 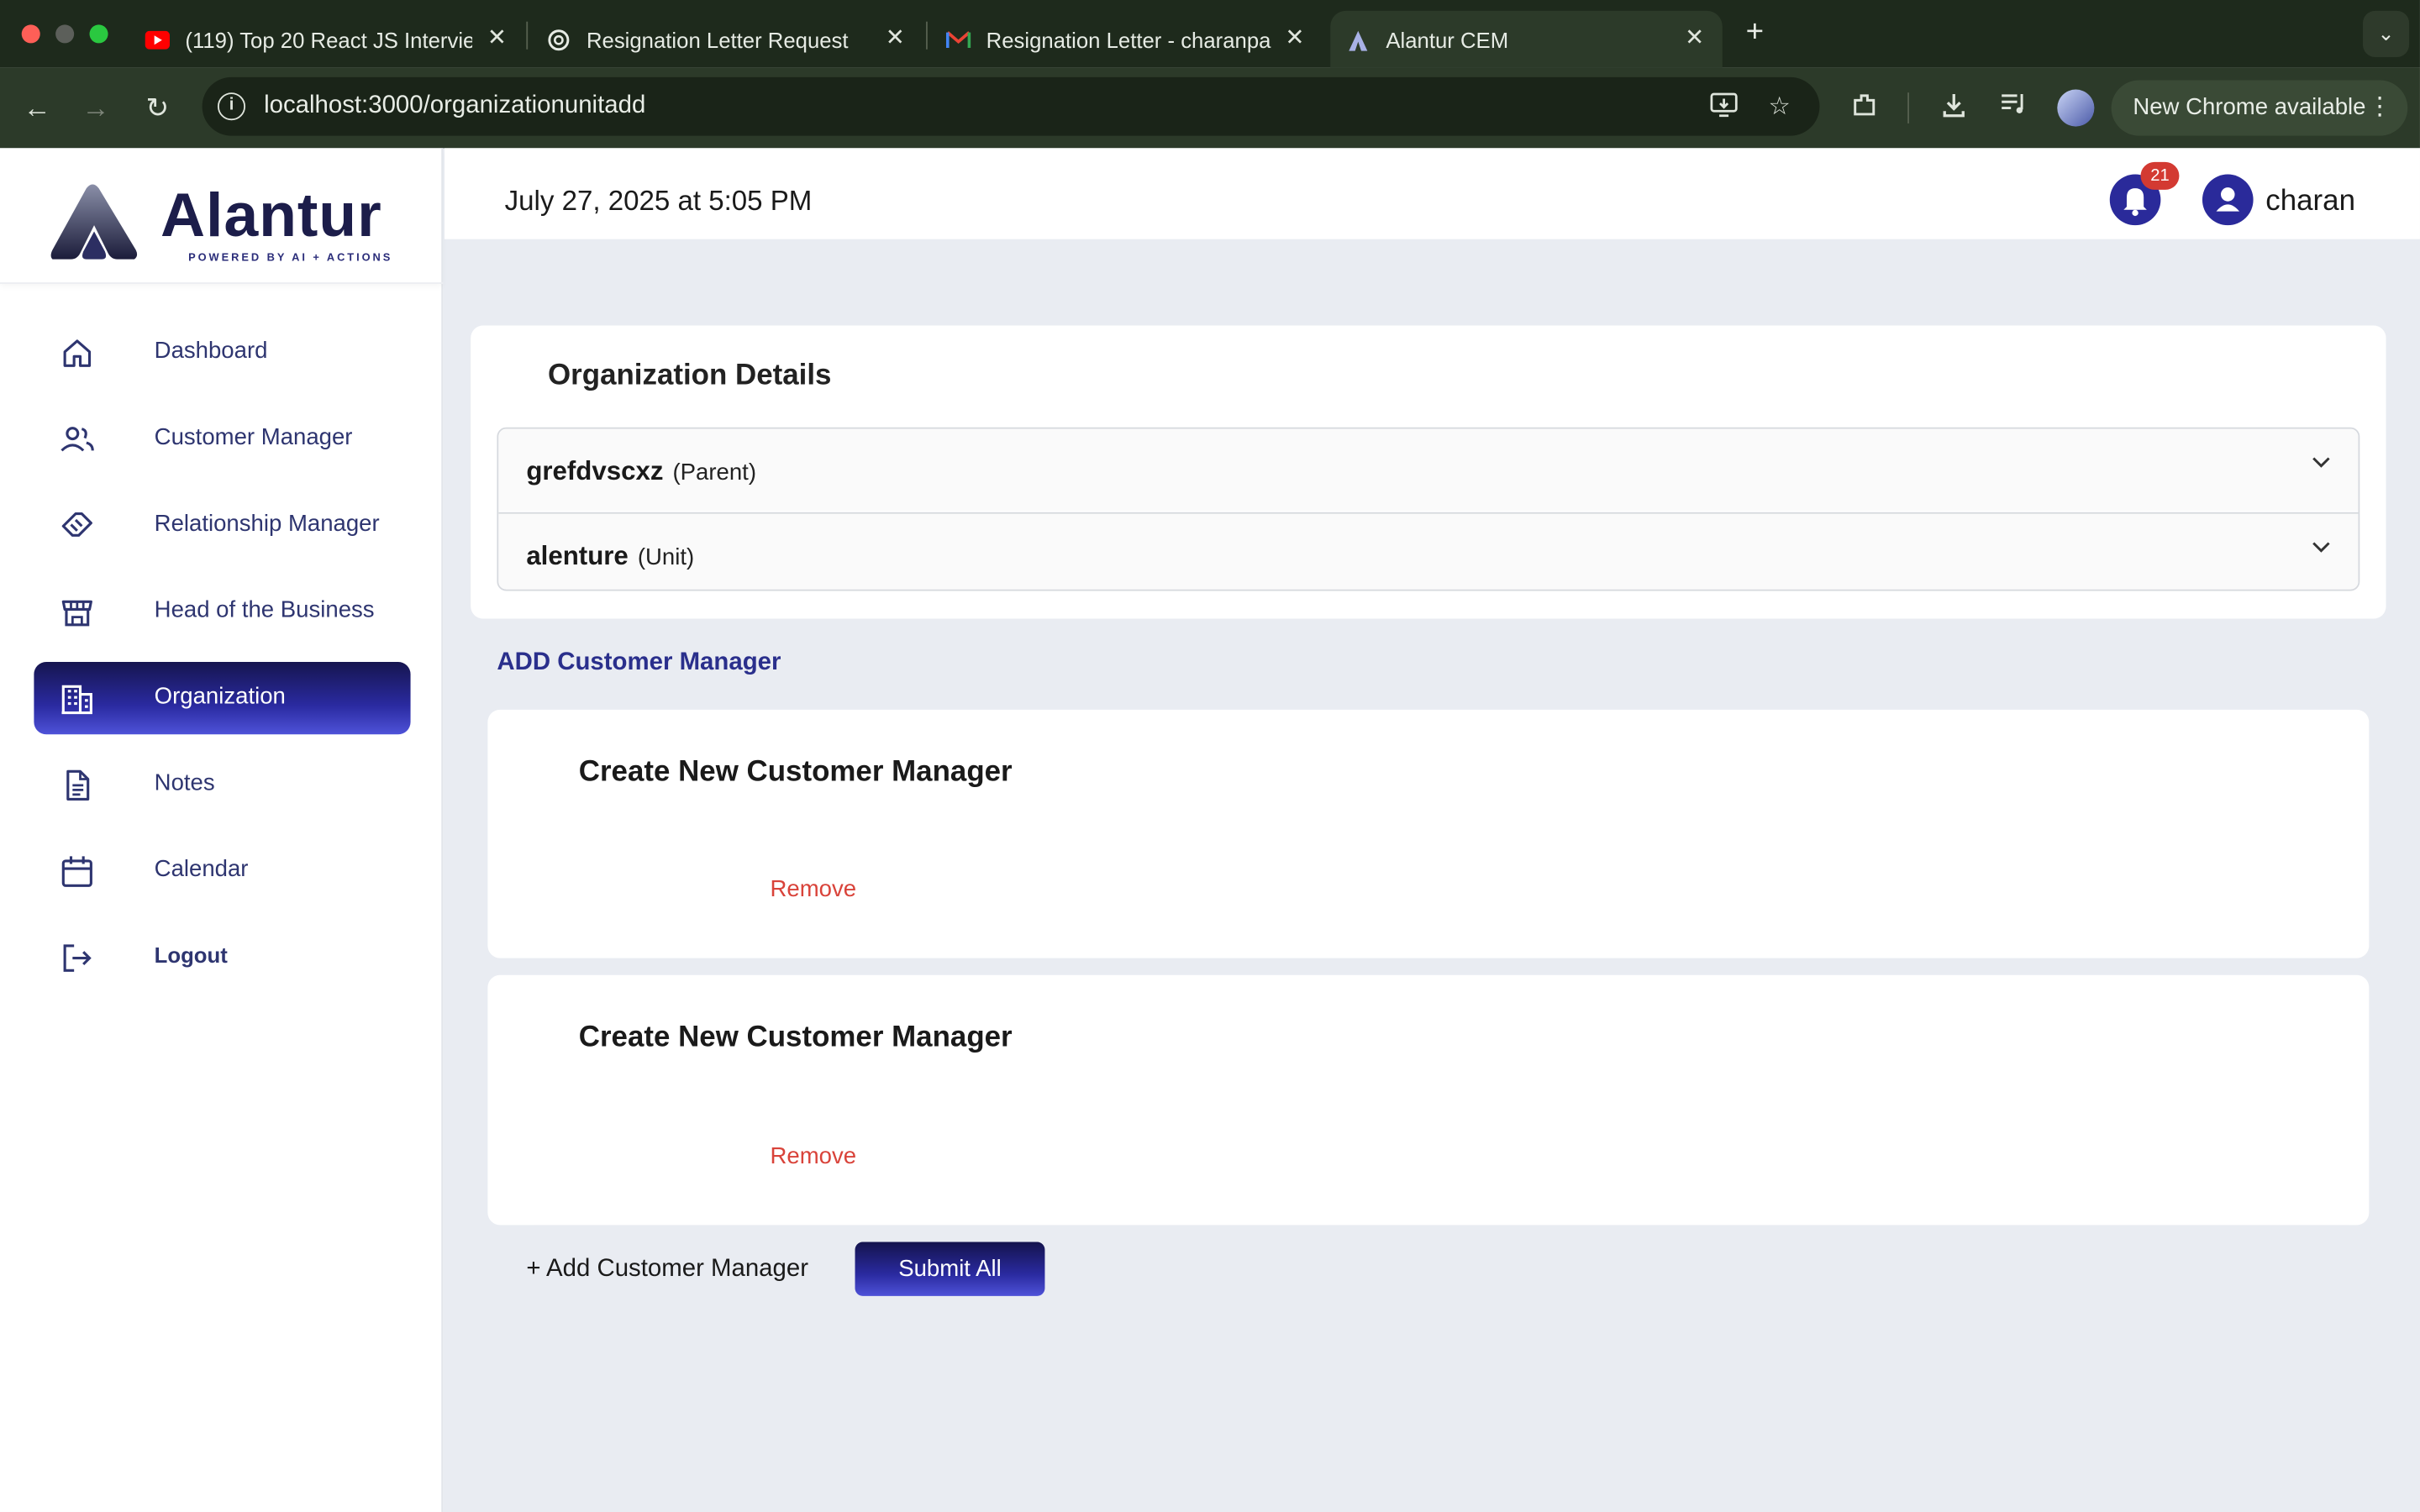 I want to click on sidebar-item-relationship-manager: Relationship Manager, so click(x=222, y=525).